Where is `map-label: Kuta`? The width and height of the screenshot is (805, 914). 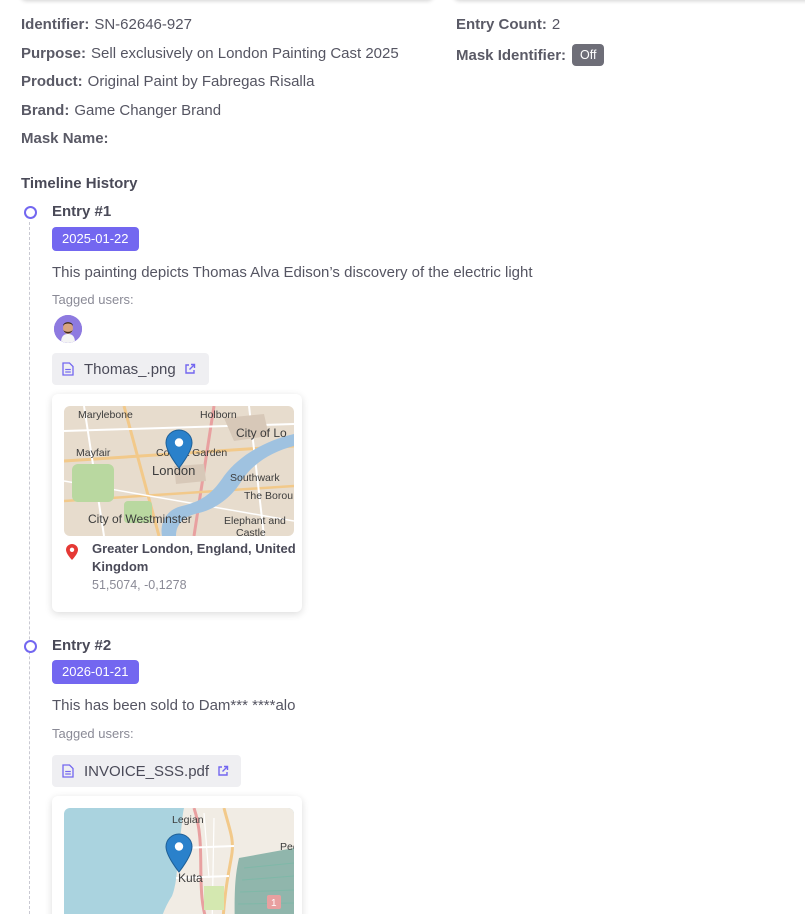 map-label: Kuta is located at coordinates (190, 878).